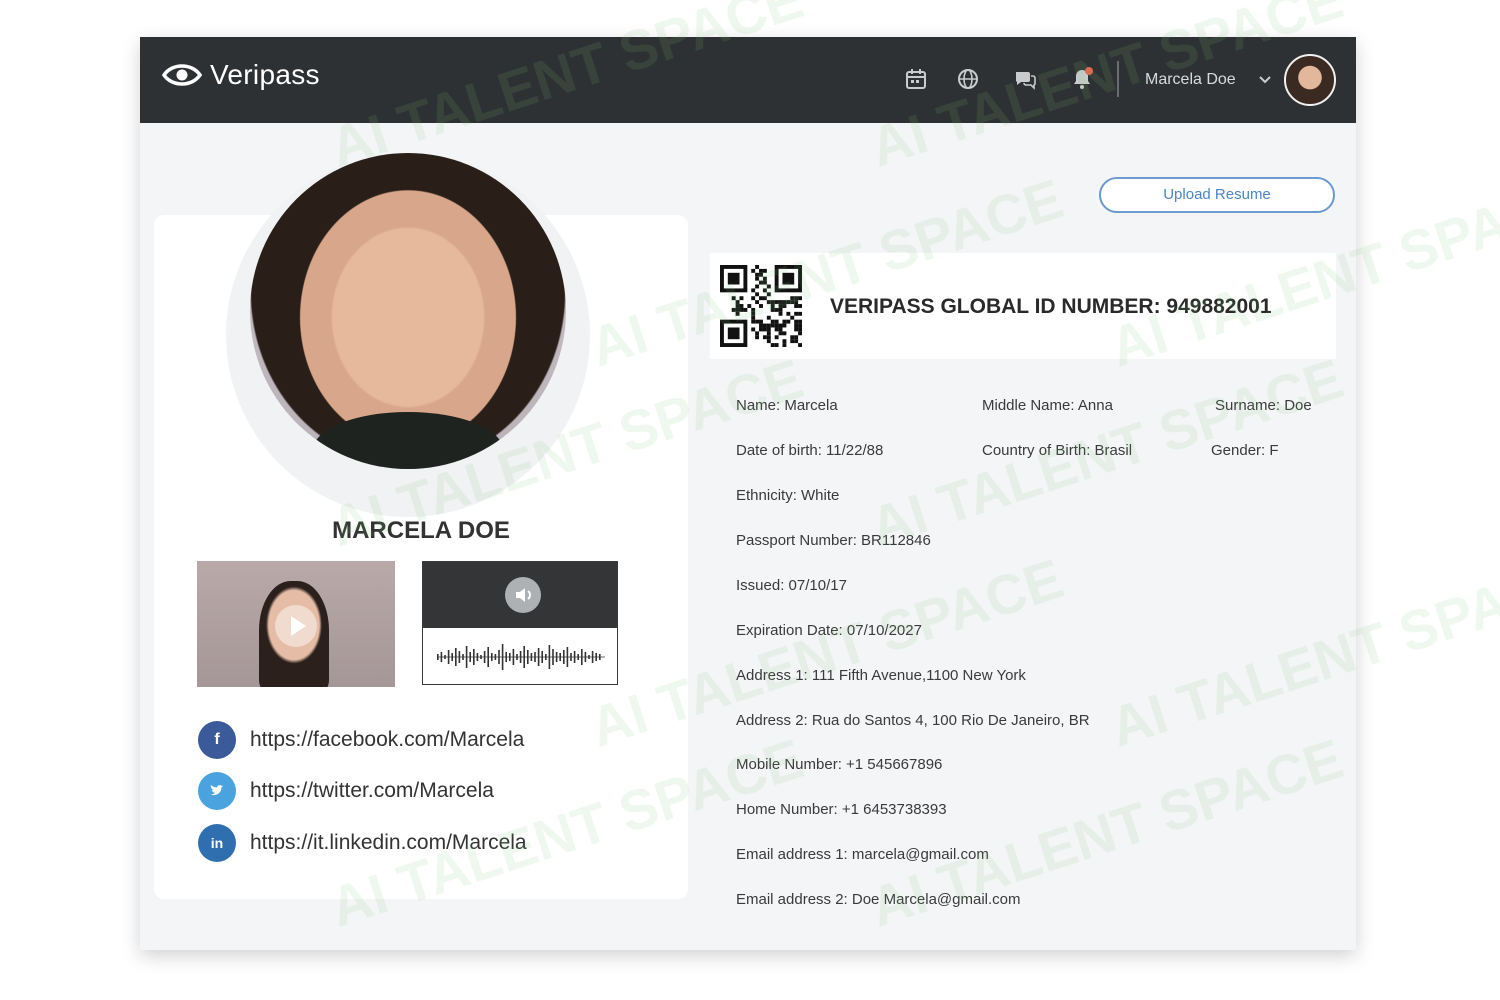  I want to click on field-ethnicity: Ethnicity: White, so click(788, 495).